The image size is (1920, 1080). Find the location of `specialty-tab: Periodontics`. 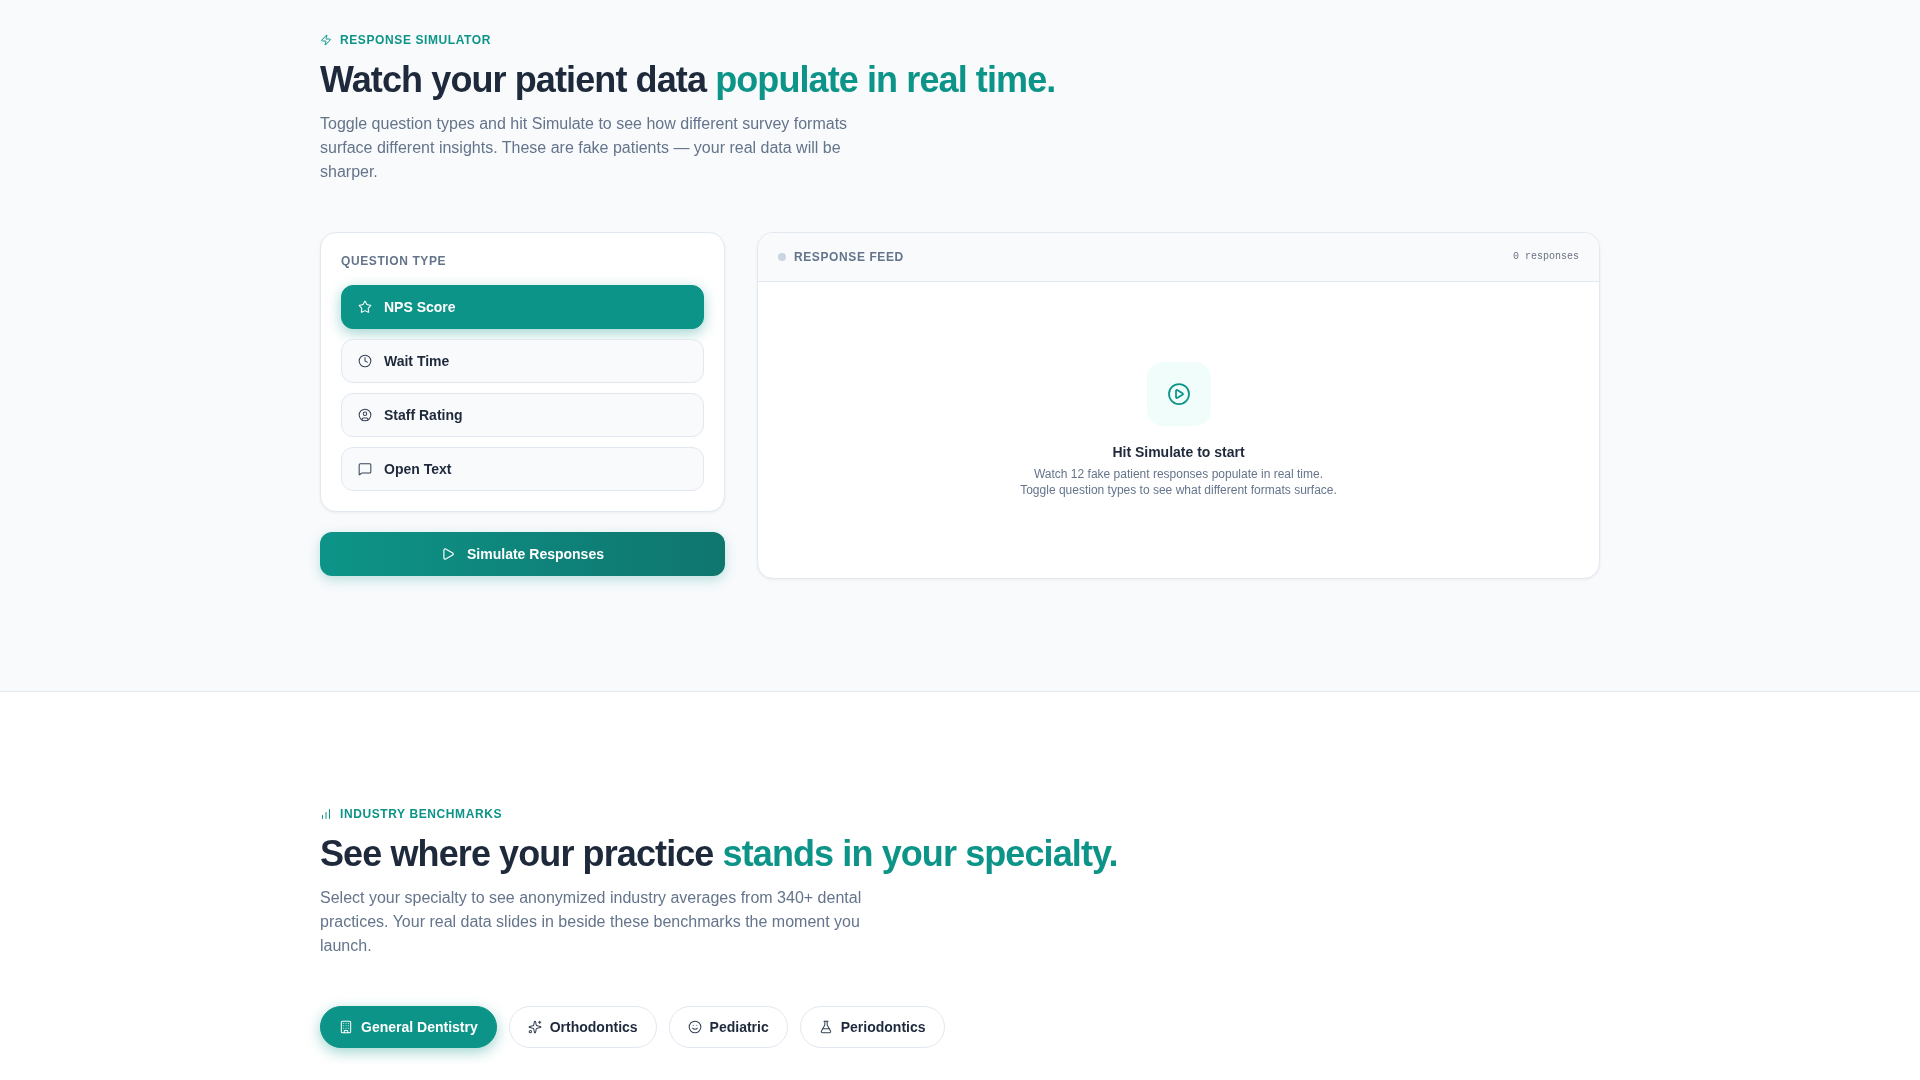

specialty-tab: Periodontics is located at coordinates (872, 1027).